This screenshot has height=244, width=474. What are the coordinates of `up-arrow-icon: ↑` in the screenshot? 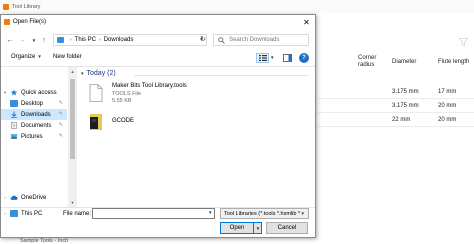 It's located at (44, 40).